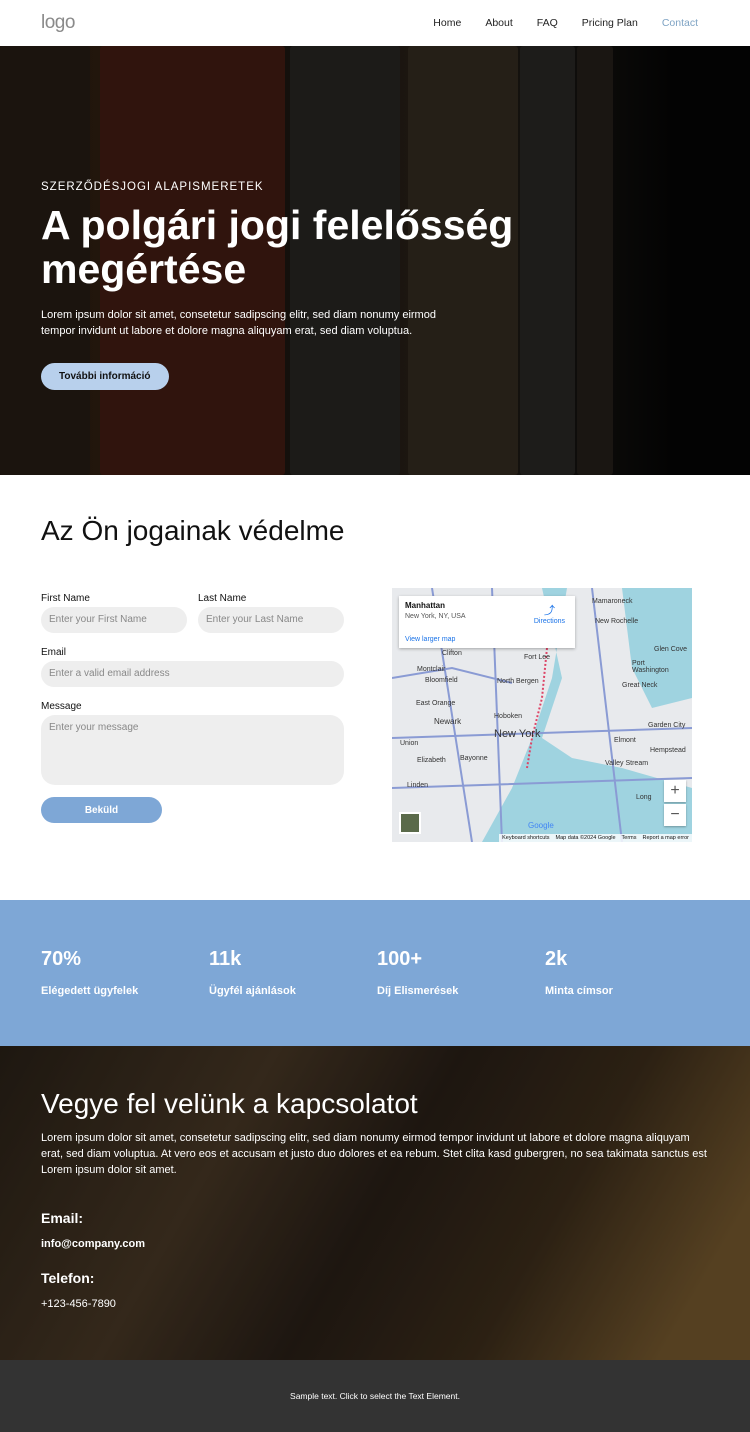 This screenshot has width=750, height=1432. Describe the element at coordinates (375, 23) in the screenshot. I see `header: logo Home About FAQ Pricing Plan Contact` at that location.